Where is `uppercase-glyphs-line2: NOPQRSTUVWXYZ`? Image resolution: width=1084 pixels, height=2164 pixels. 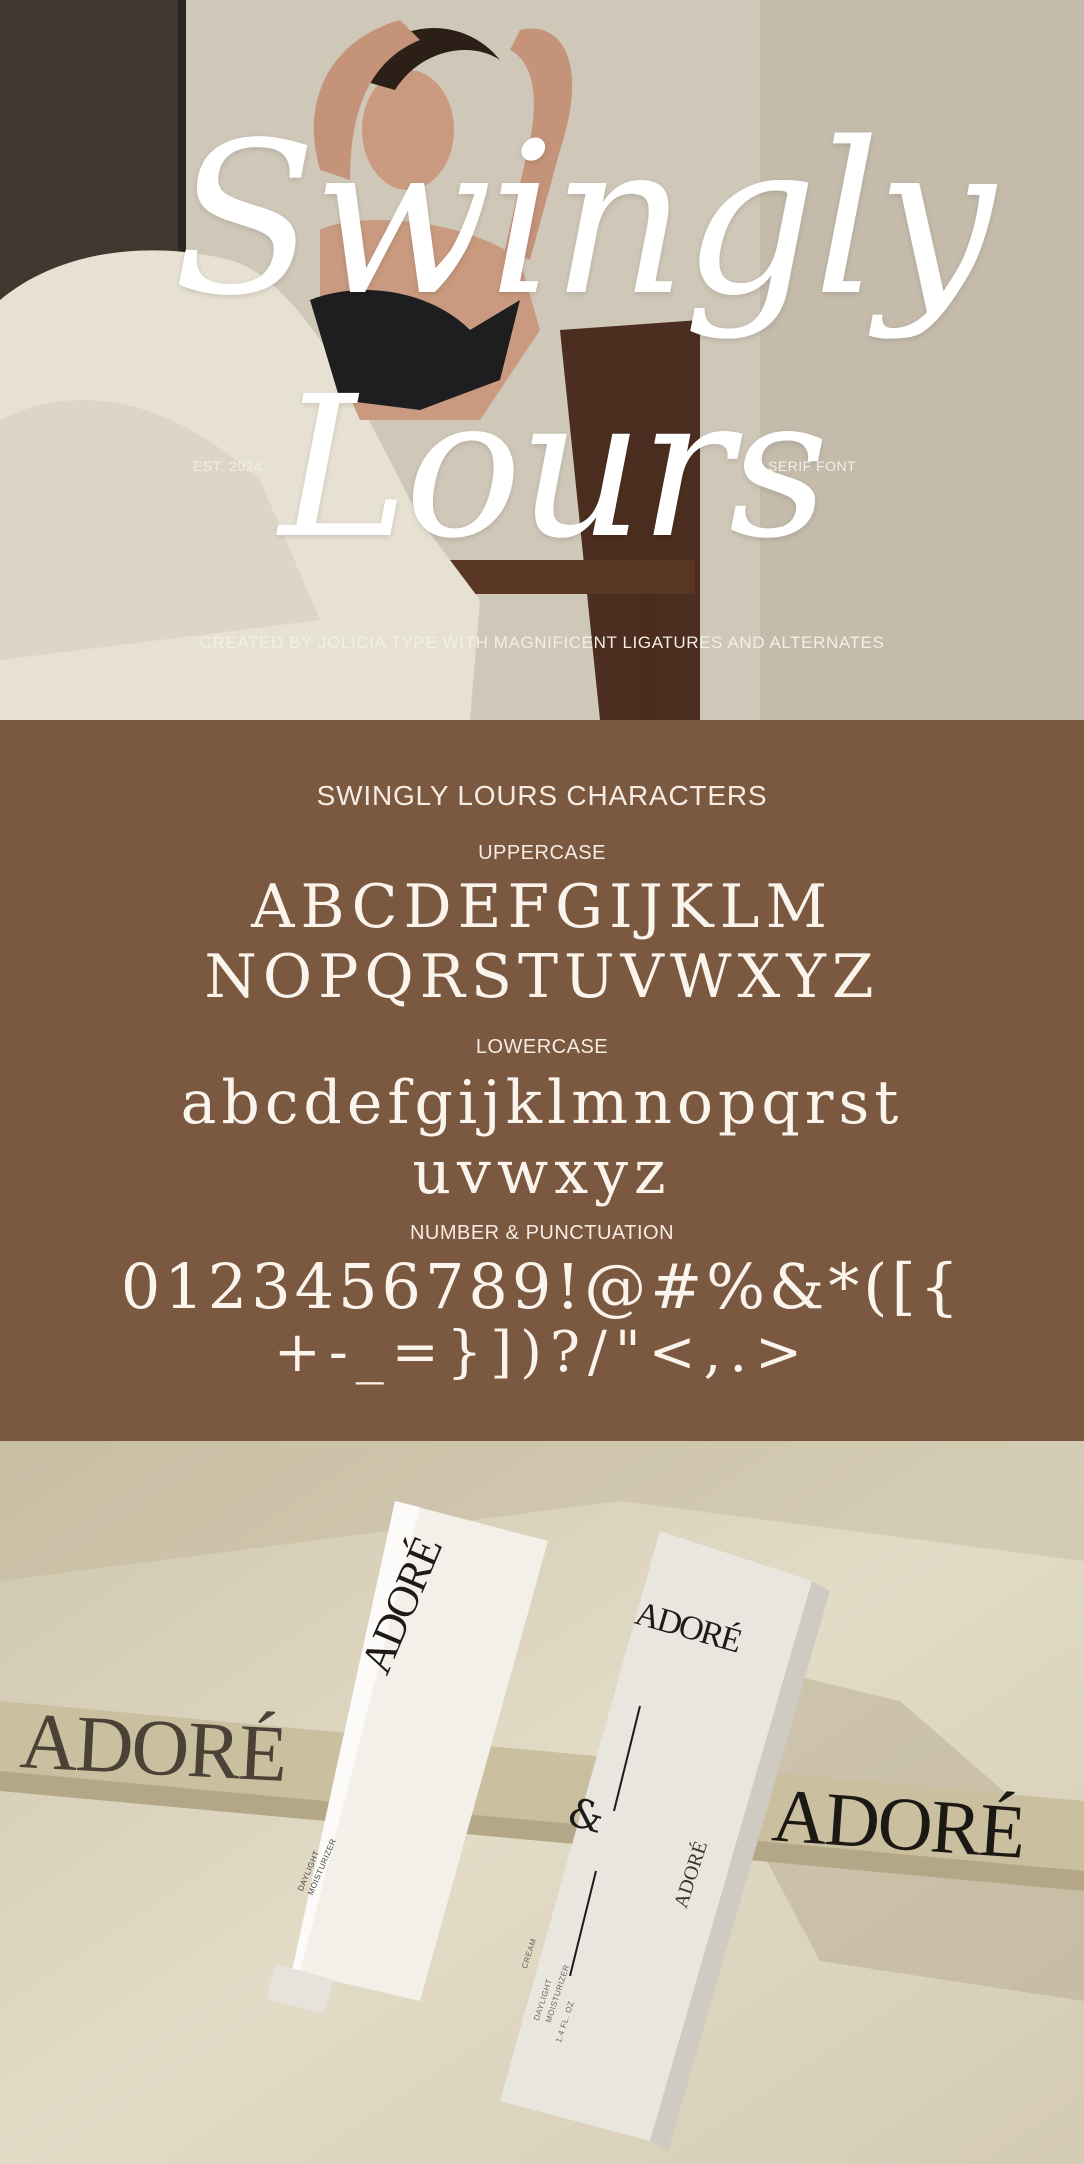
uppercase-glyphs-line2: NOPQRSTUVWXYZ is located at coordinates (542, 977).